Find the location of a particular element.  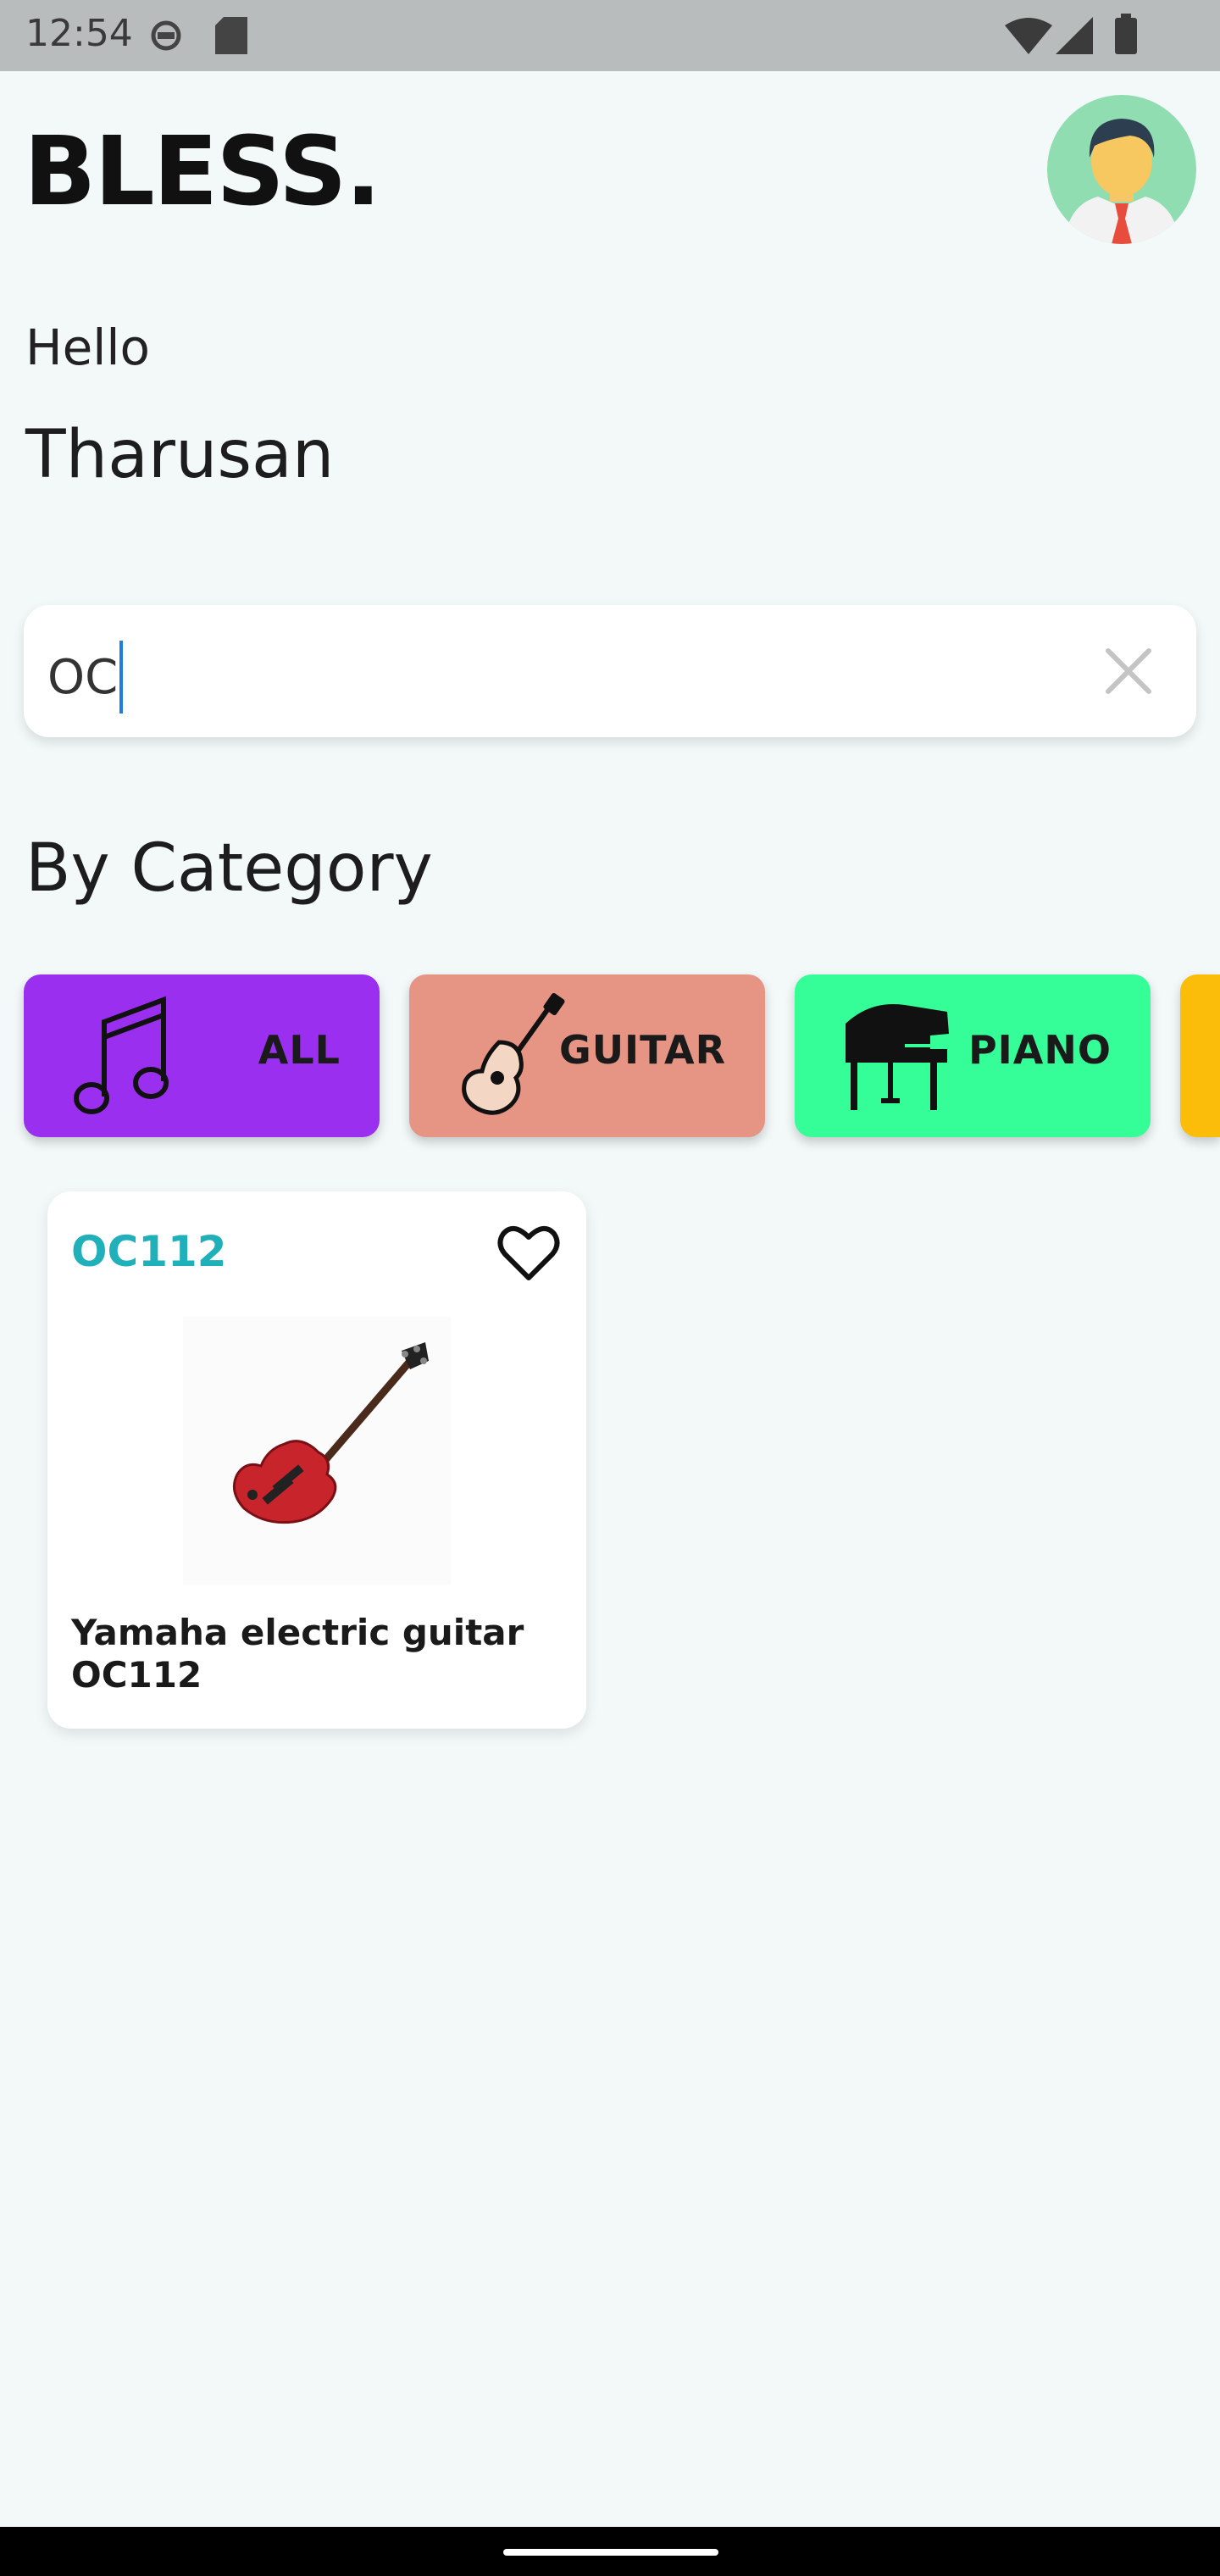

category-list: ALL GUITAR PIANO is located at coordinates (610, 1059).